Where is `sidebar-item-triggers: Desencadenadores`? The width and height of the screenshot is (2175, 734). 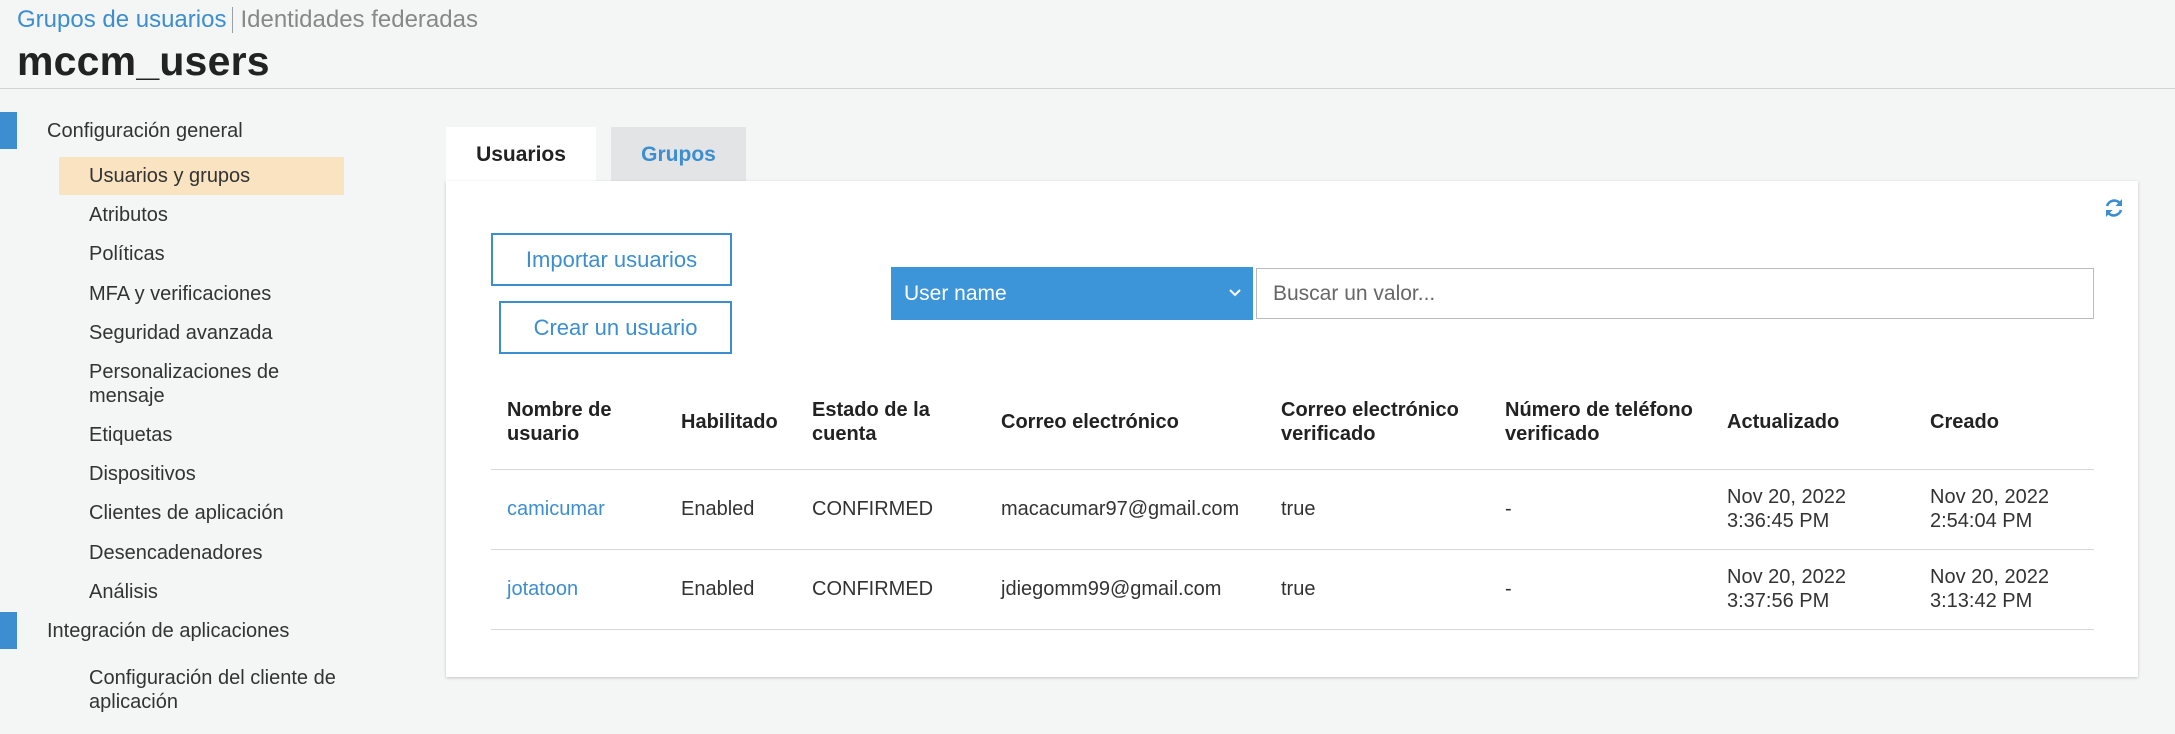 sidebar-item-triggers: Desencadenadores is located at coordinates (201, 553).